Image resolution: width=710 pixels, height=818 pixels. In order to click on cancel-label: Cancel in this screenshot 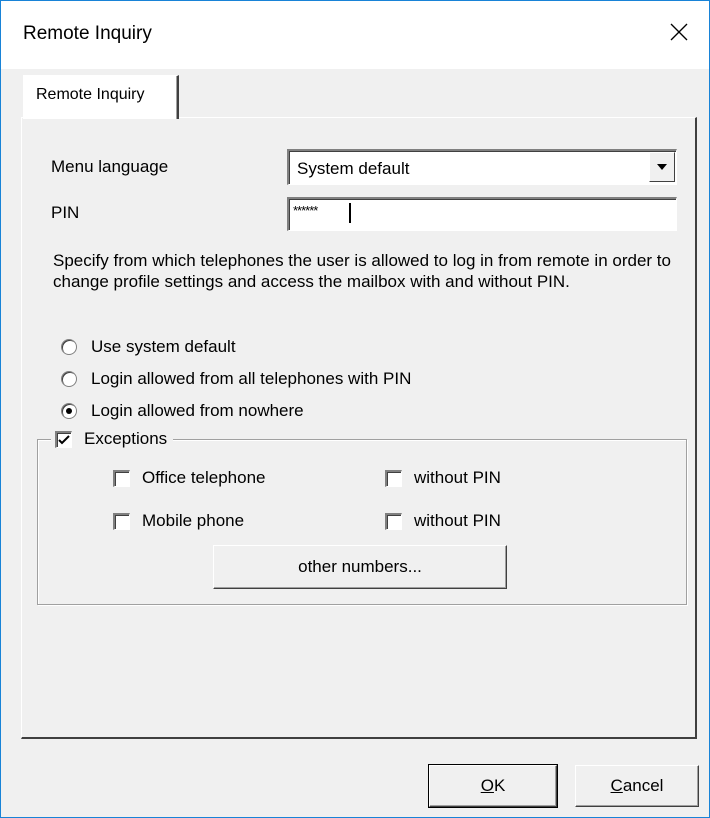, I will do `click(637, 785)`.